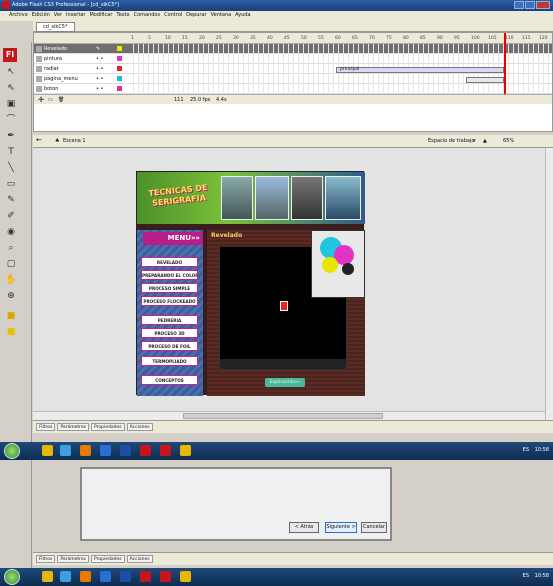 This screenshot has height=586, width=553. What do you see at coordinates (374, 527) in the screenshot?
I see `cancel-button: Cancelar` at bounding box center [374, 527].